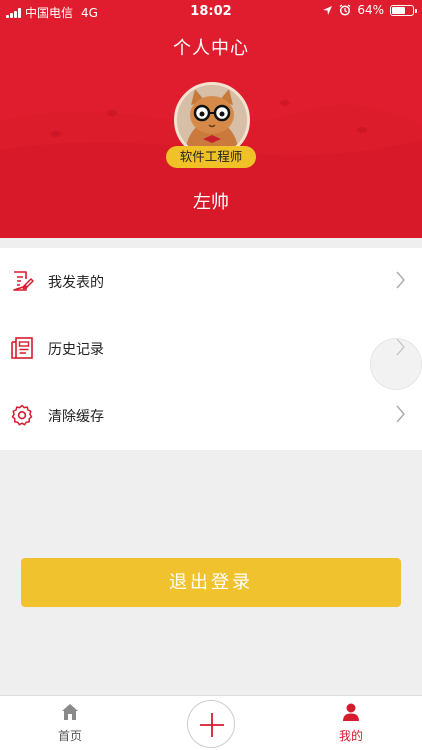 This screenshot has height=750, width=422. Describe the element at coordinates (211, 281) in the screenshot. I see `menu-item-my-posts: 我发表的` at that location.